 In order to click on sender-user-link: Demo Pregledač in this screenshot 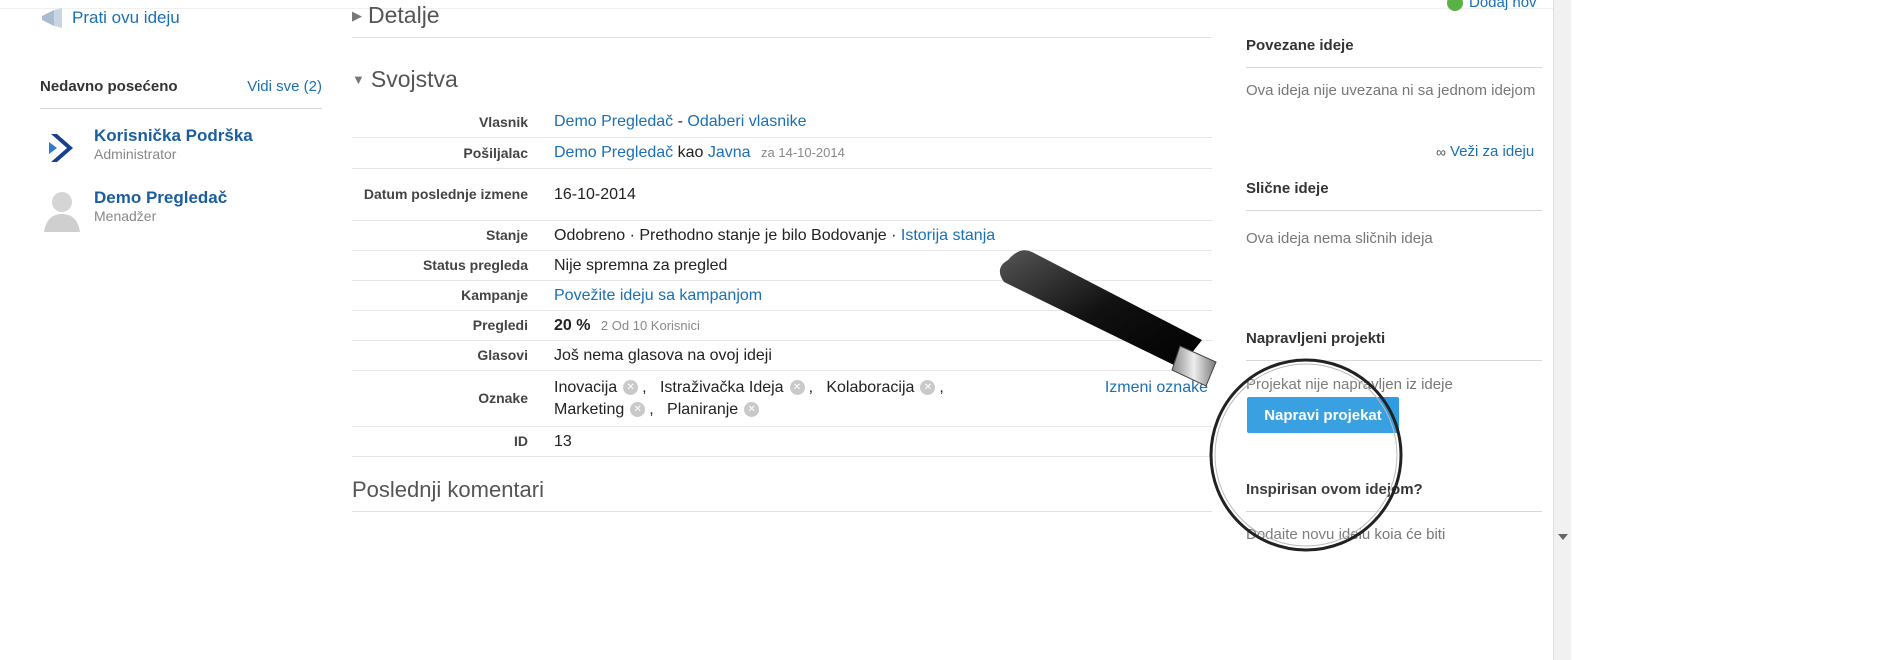, I will do `click(613, 152)`.